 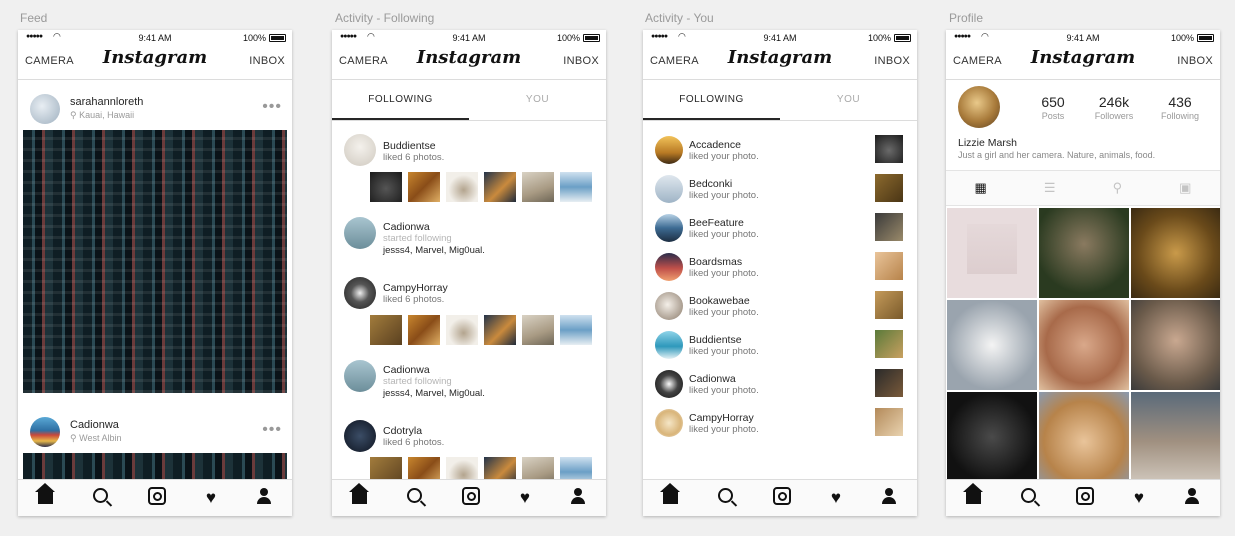 What do you see at coordinates (719, 301) in the screenshot?
I see `activity-username: Bookawebae` at bounding box center [719, 301].